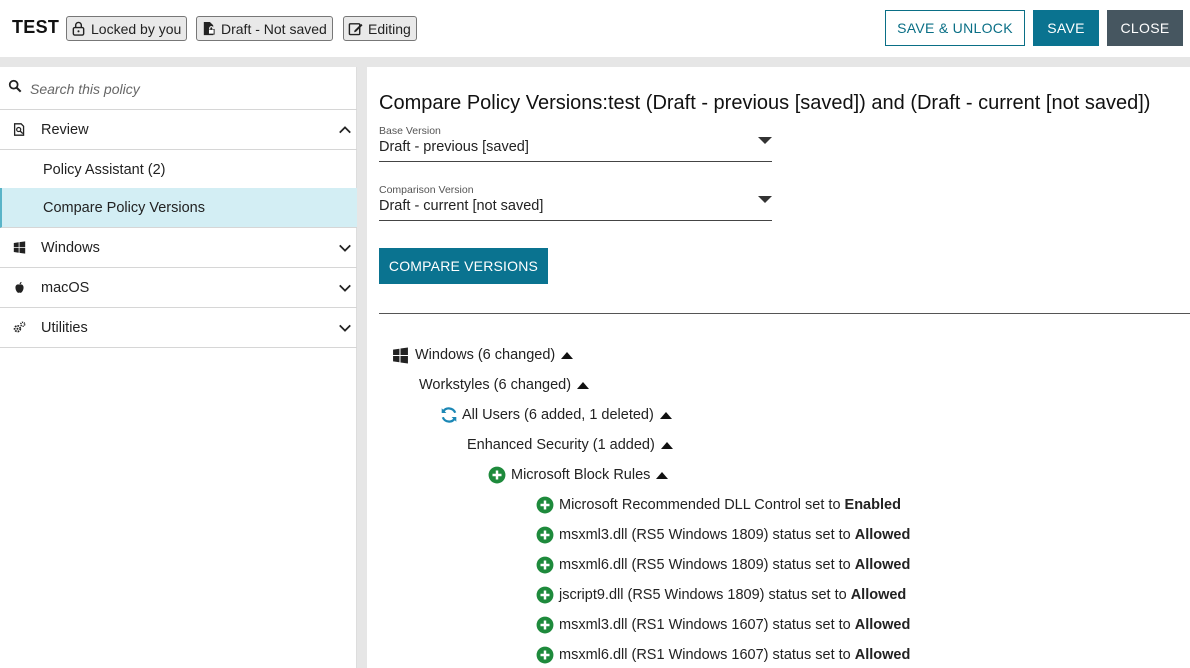  Describe the element at coordinates (595, 62) in the screenshot. I see `header-divider` at that location.